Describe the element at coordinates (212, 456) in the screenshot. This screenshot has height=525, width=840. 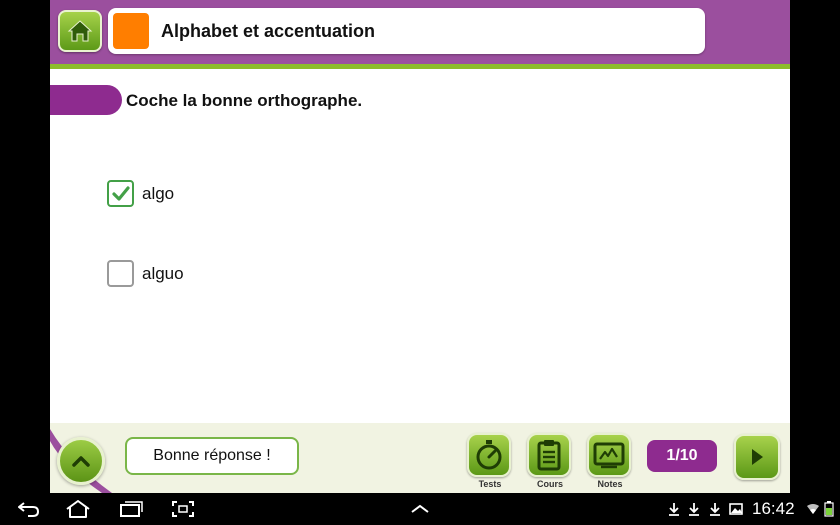
I see `feedback-message: Bonne réponse !` at that location.